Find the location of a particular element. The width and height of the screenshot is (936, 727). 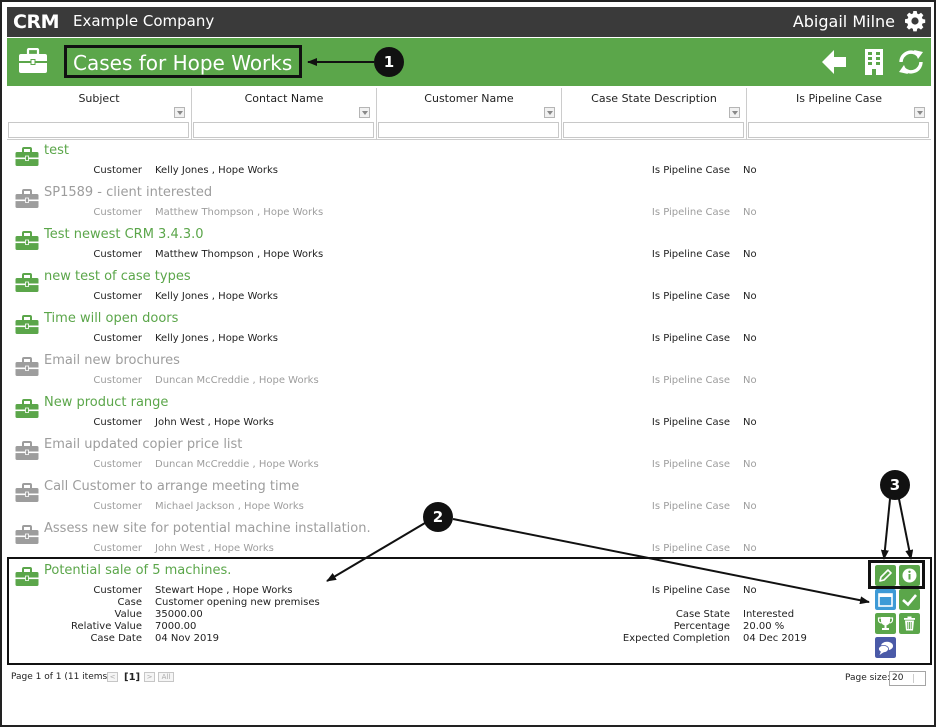

case-title: test is located at coordinates (56, 150).